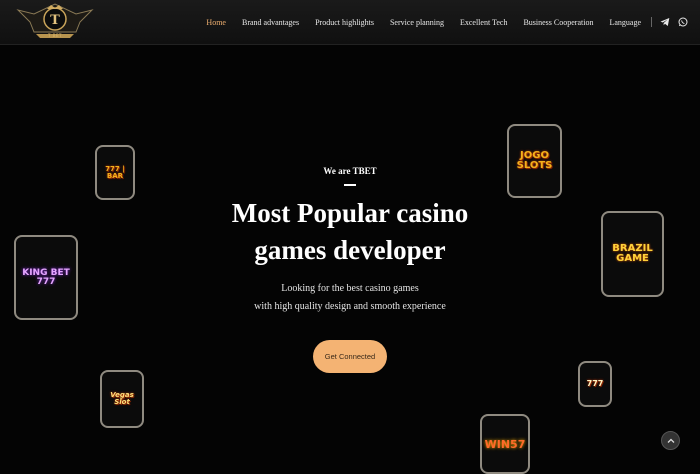 The width and height of the screenshot is (700, 474). I want to click on nav-brand-advantages: Brand advantages, so click(270, 22).